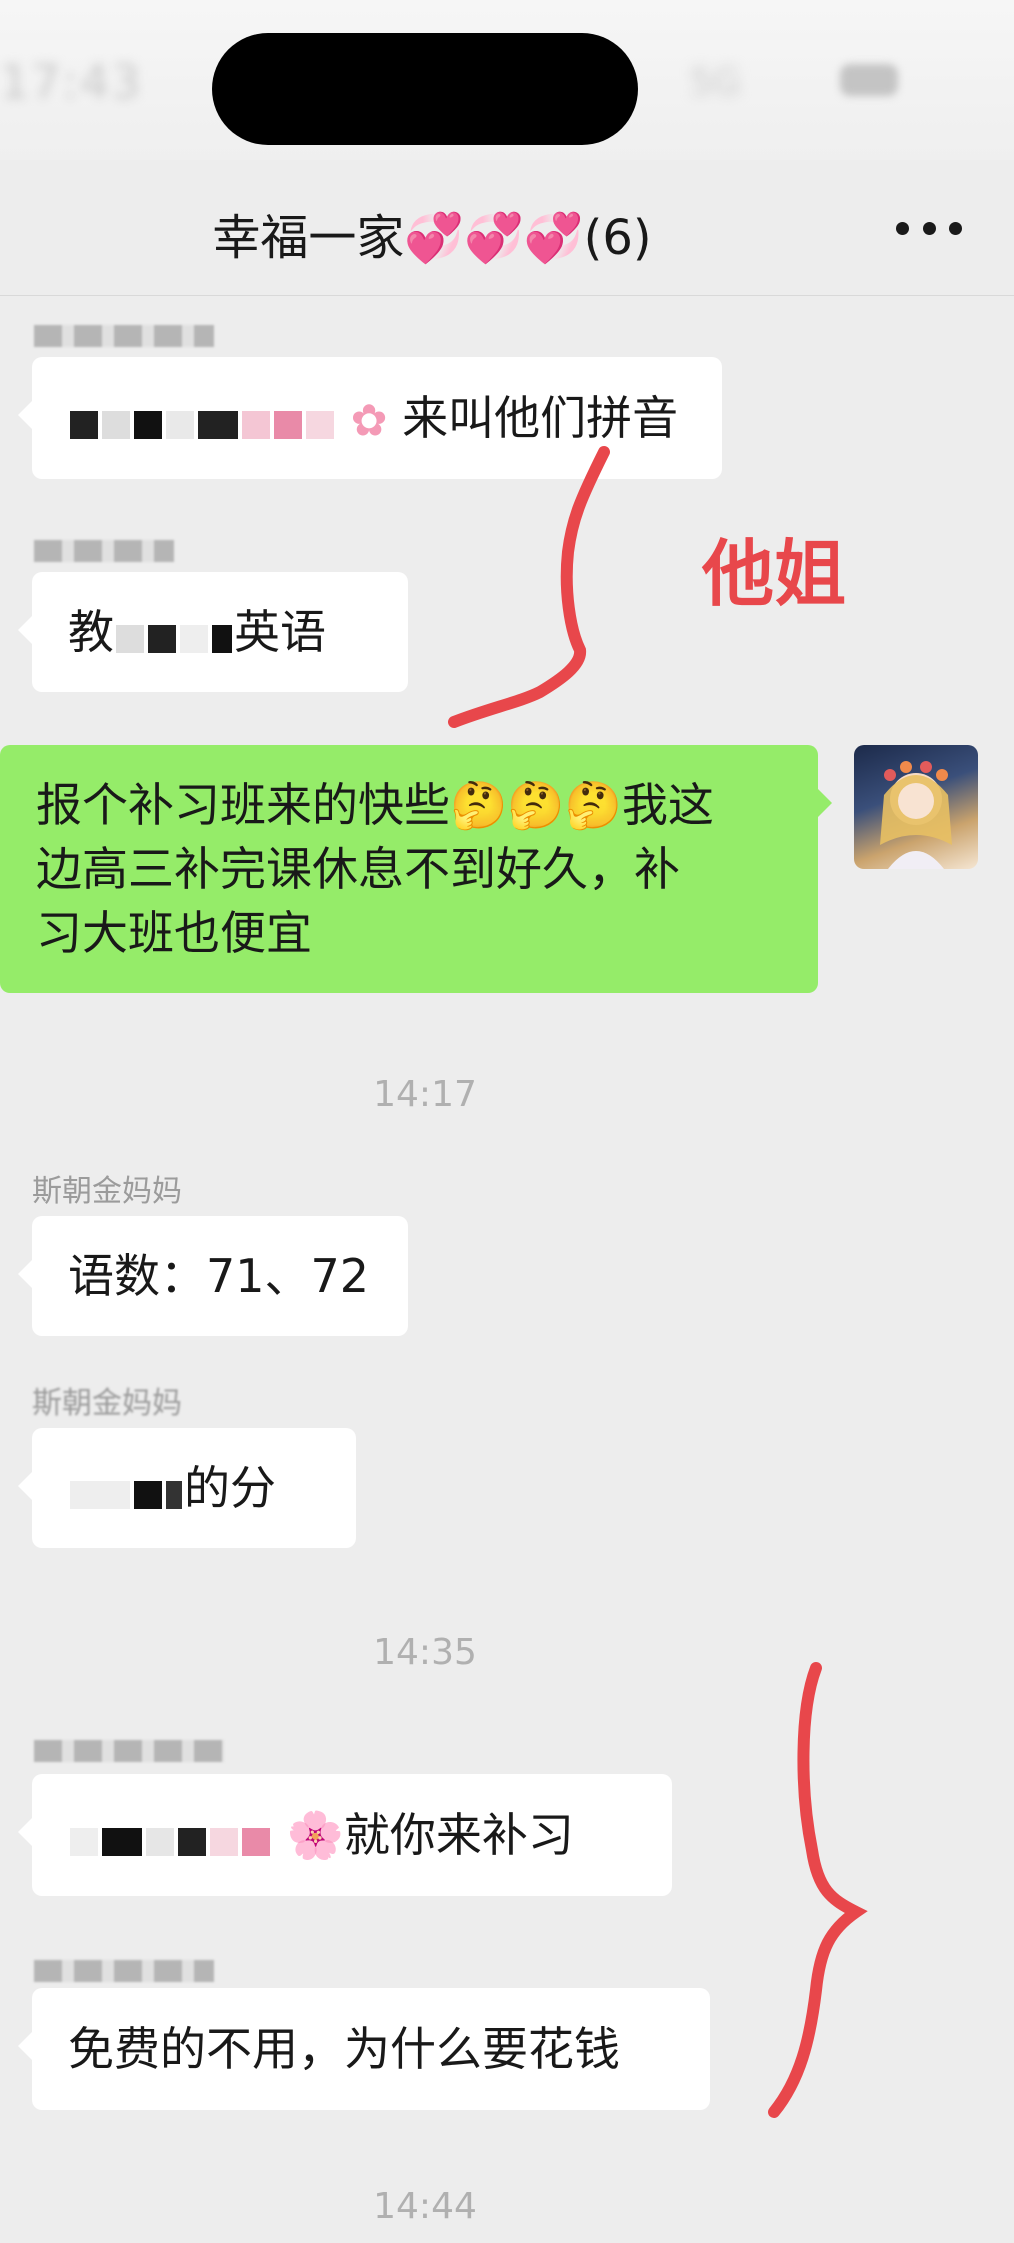 This screenshot has height=2243, width=1014. Describe the element at coordinates (219, 1276) in the screenshot. I see `message-text: 语数：71、72` at that location.